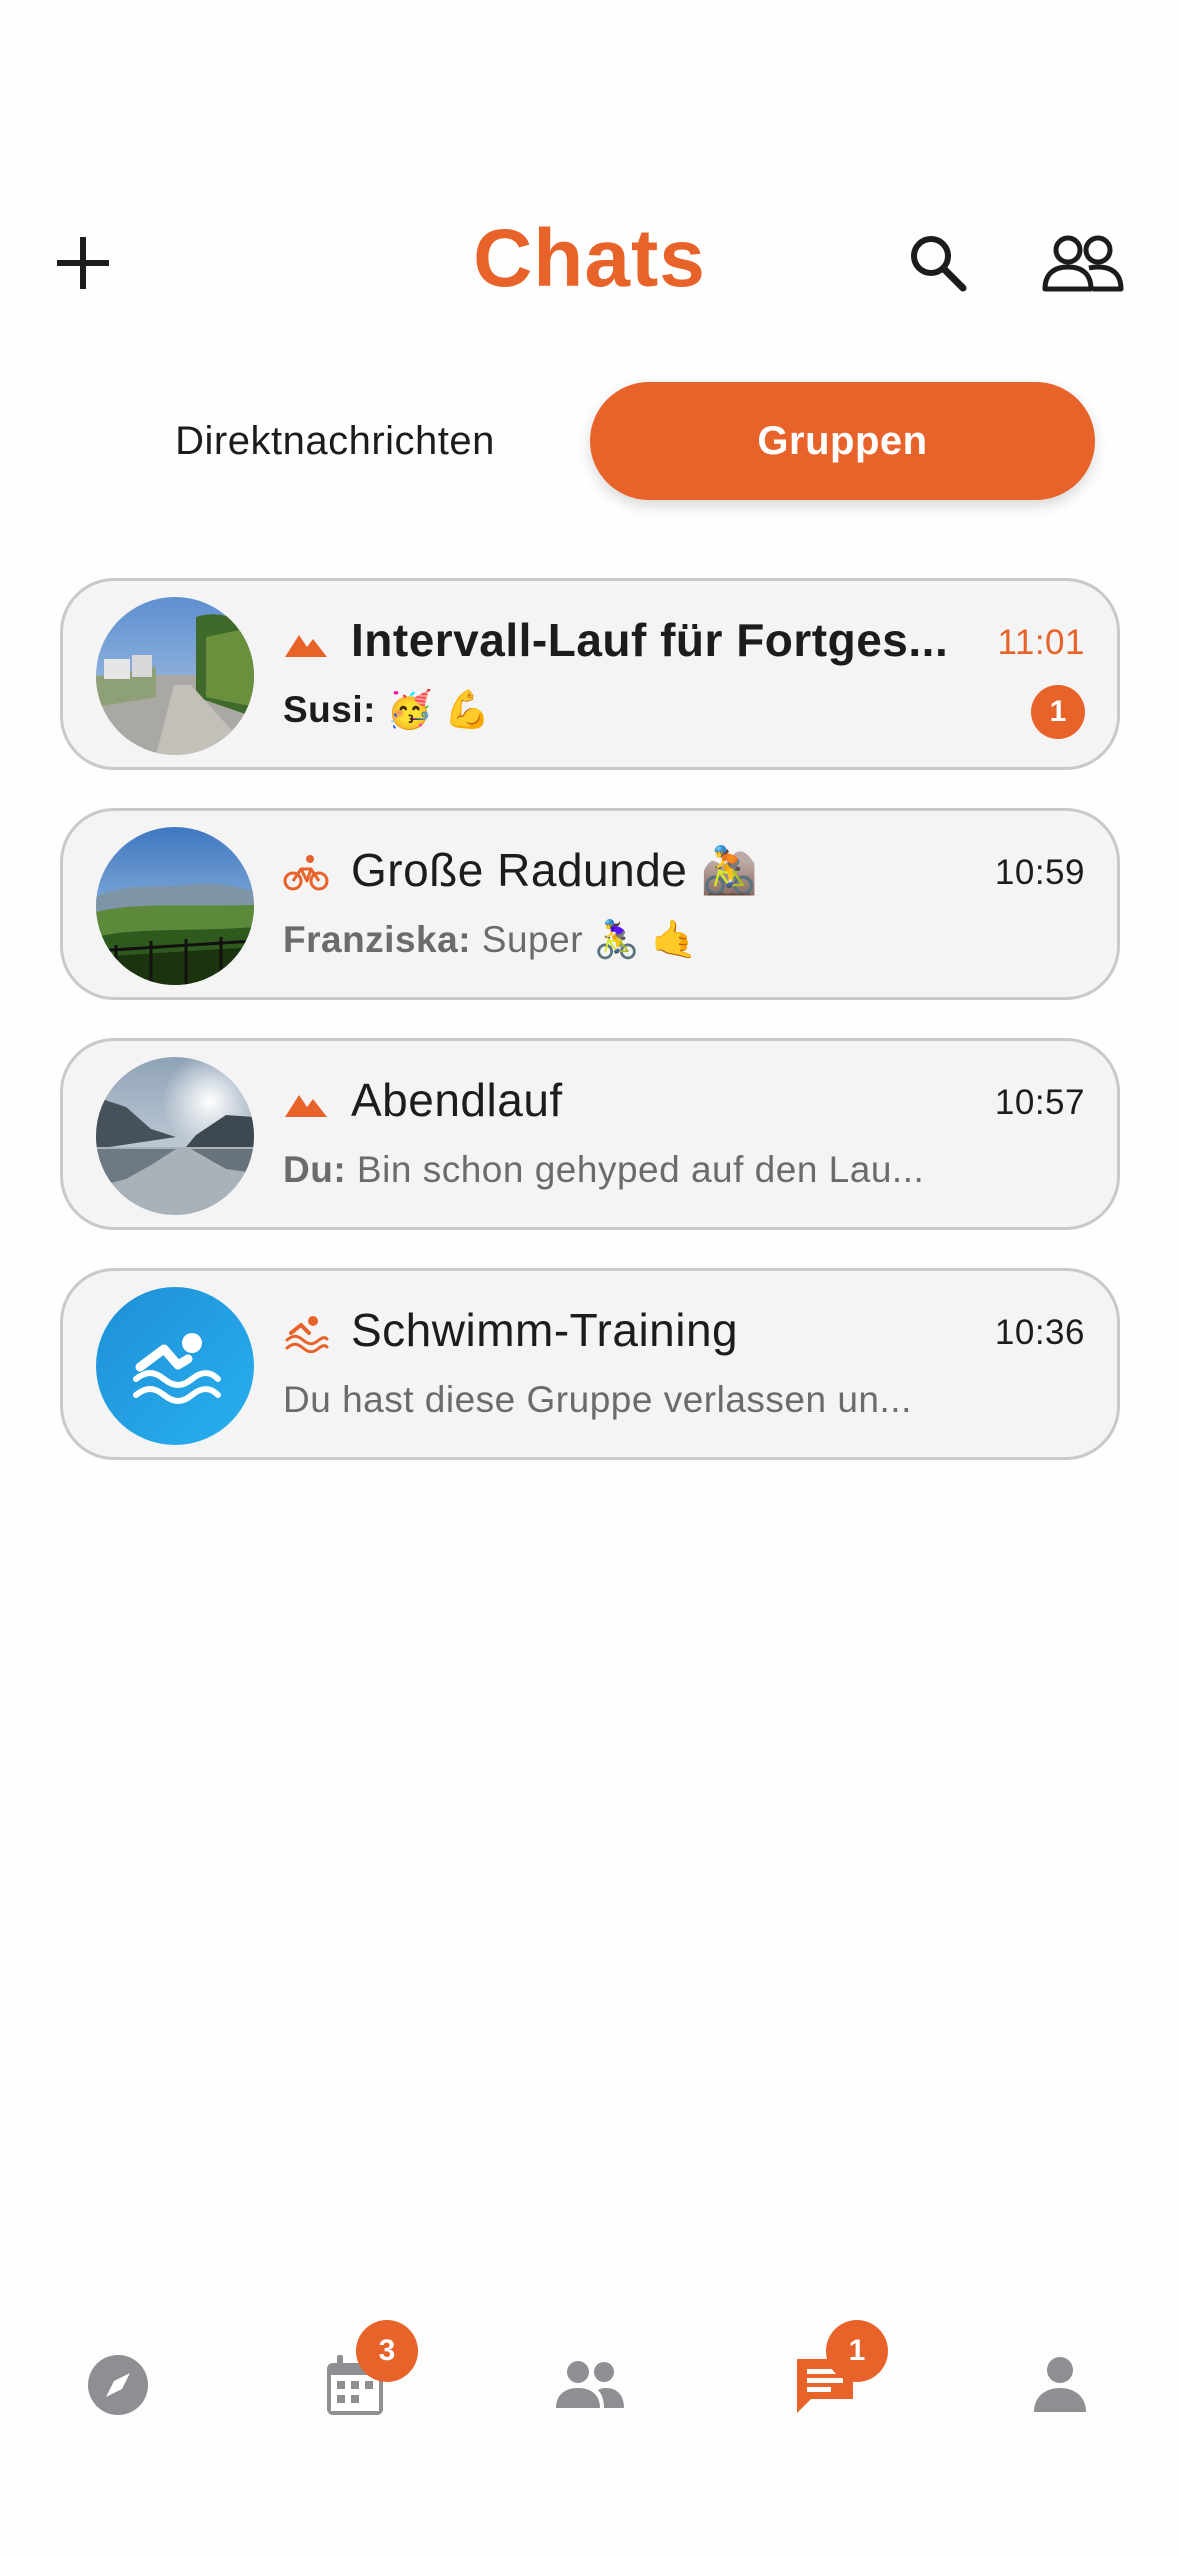 This screenshot has width=1179, height=2556. What do you see at coordinates (433, 709) in the screenshot?
I see `chat-message: 🥳 💪` at bounding box center [433, 709].